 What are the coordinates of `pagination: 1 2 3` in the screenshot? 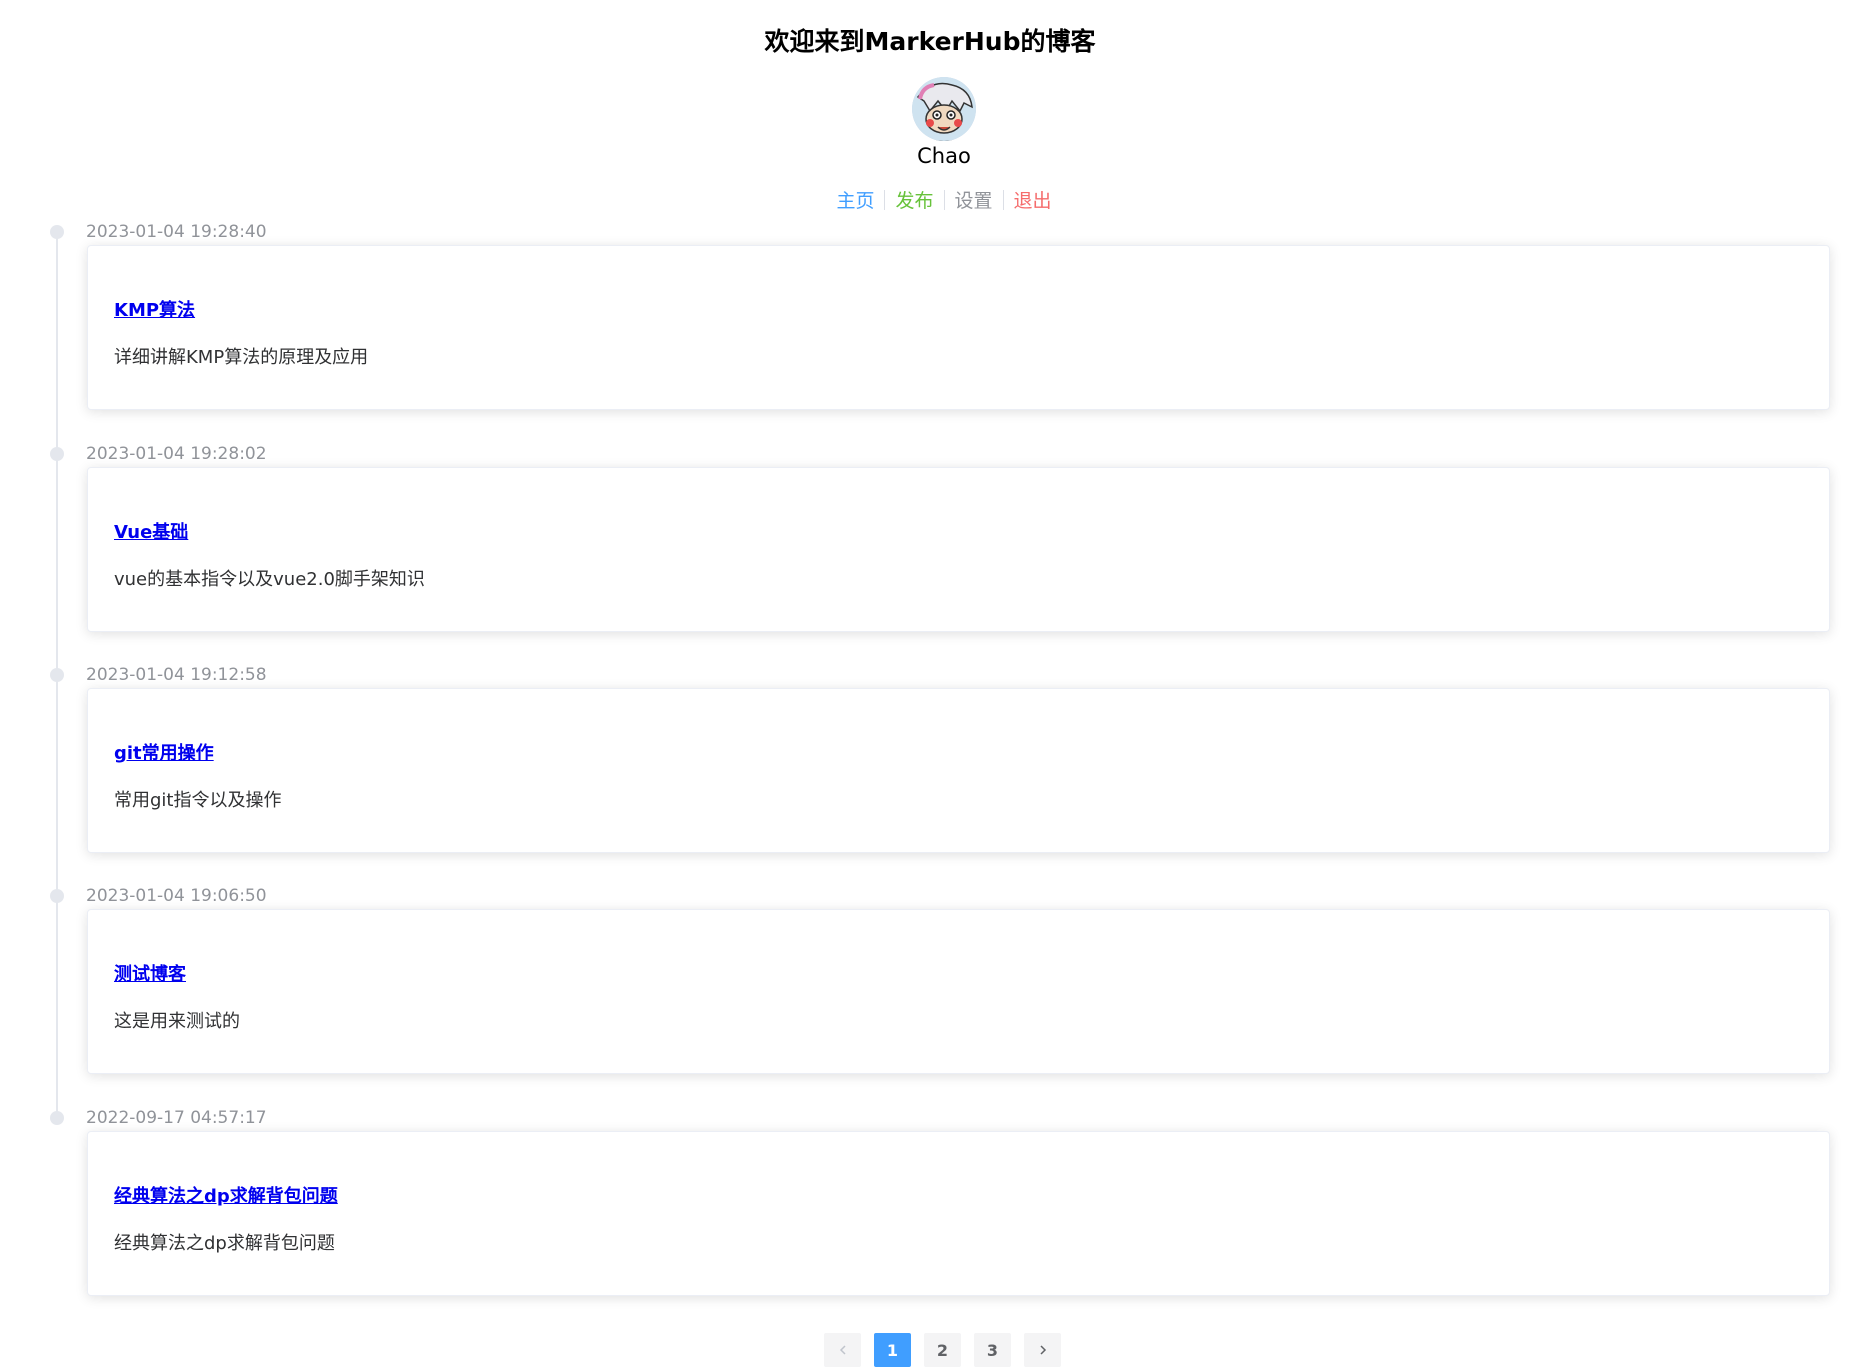 It's located at (942, 1350).